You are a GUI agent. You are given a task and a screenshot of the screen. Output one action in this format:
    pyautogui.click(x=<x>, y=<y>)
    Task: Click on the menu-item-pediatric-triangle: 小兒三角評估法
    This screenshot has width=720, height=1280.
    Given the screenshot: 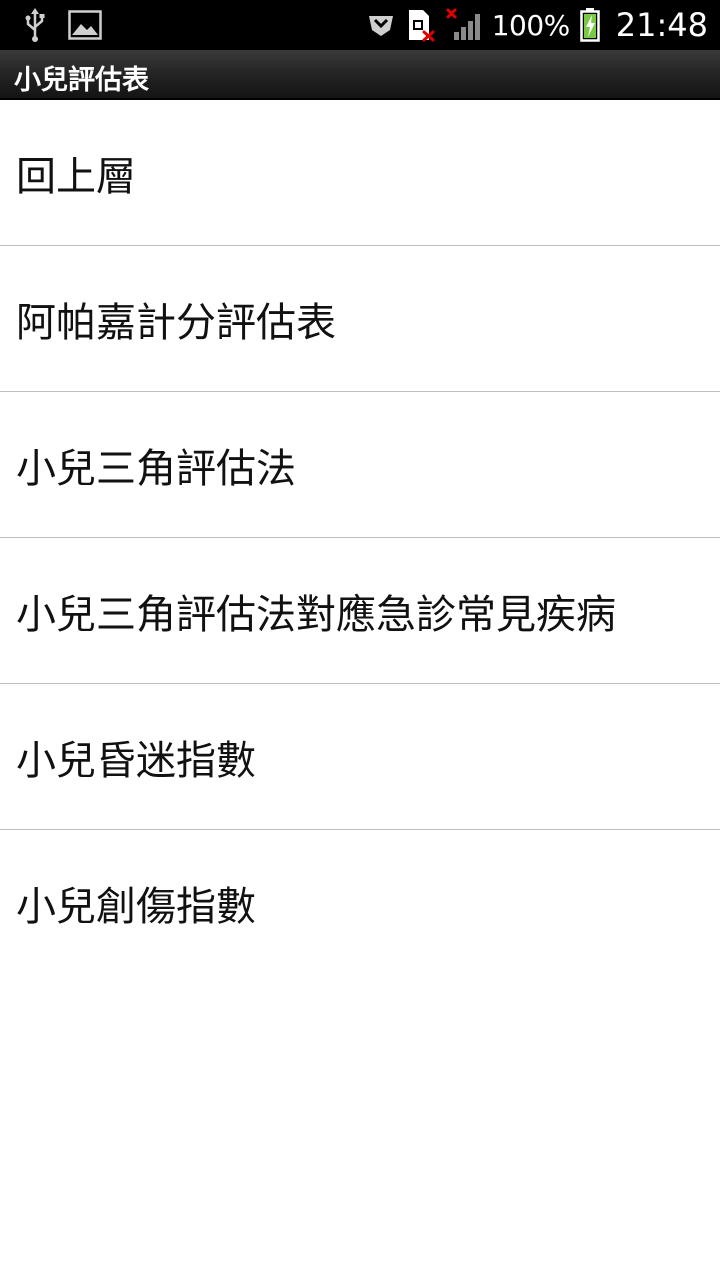 What is the action you would take?
    pyautogui.click(x=360, y=465)
    